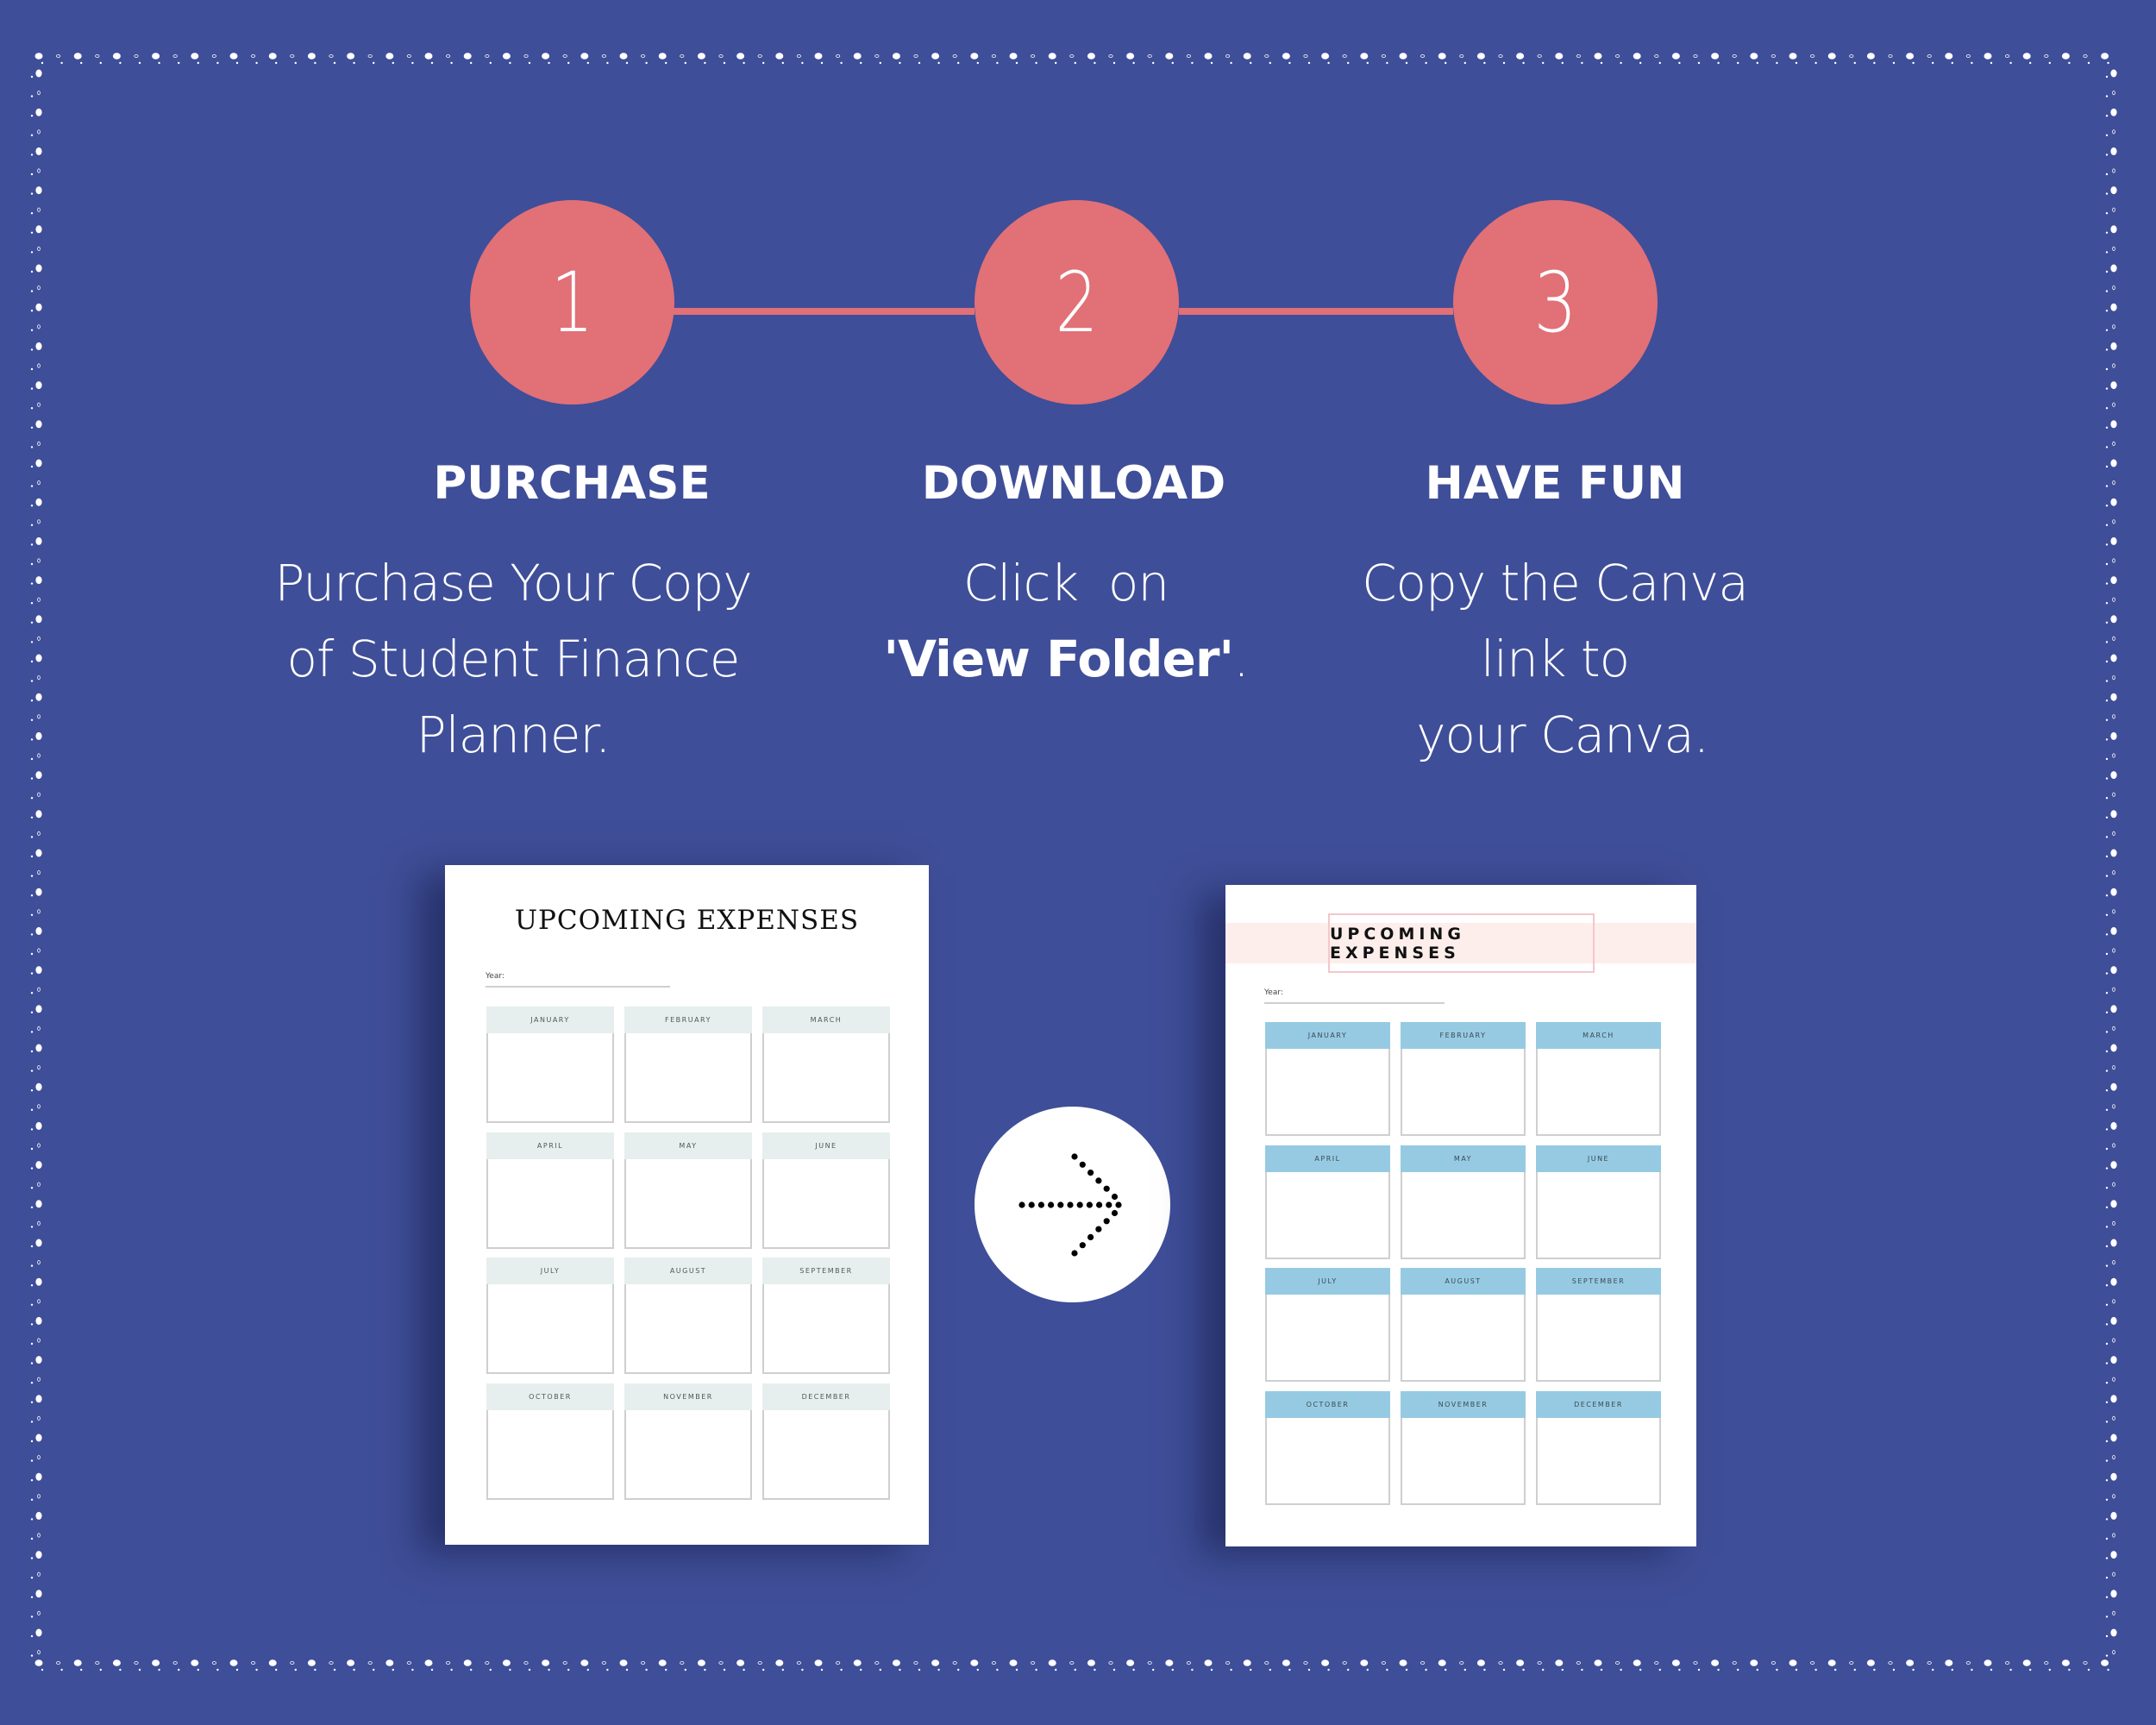 This screenshot has height=1725, width=2156. What do you see at coordinates (513, 583) in the screenshot?
I see `step-1-line-1: Purchase Your Copy` at bounding box center [513, 583].